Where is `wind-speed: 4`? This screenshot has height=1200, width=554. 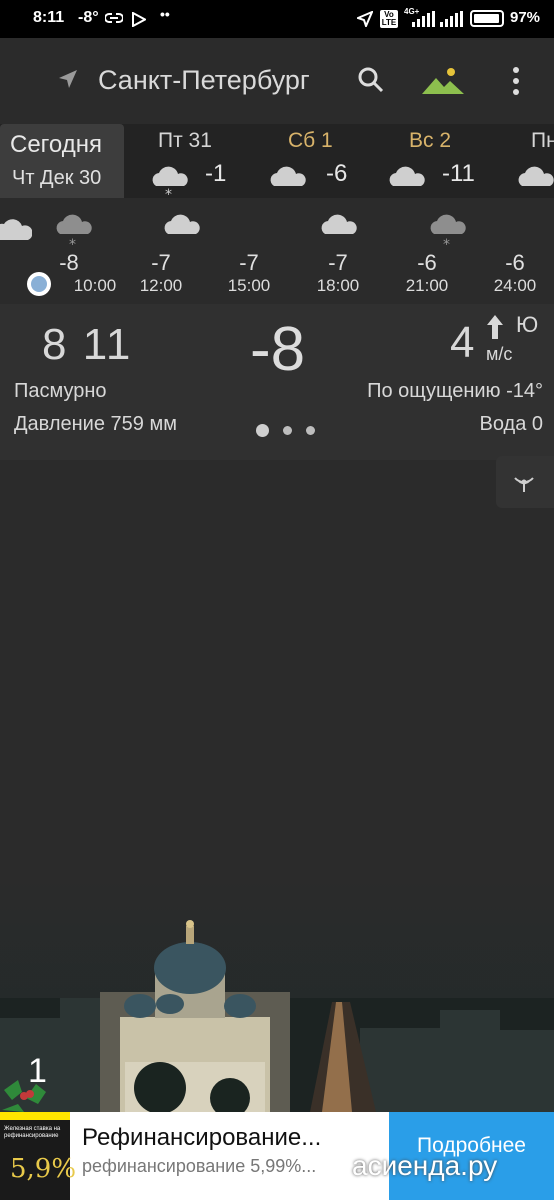 wind-speed: 4 is located at coordinates (462, 342).